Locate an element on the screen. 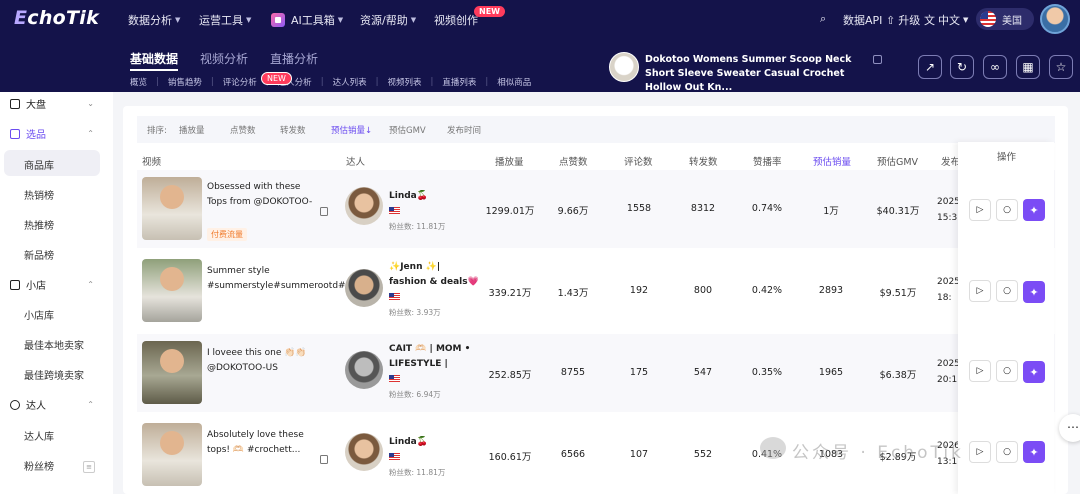 Image resolution: width=1080 pixels, height=494 pixels. nav-ai-toolbox: AI工具箱 ▼ is located at coordinates (307, 20).